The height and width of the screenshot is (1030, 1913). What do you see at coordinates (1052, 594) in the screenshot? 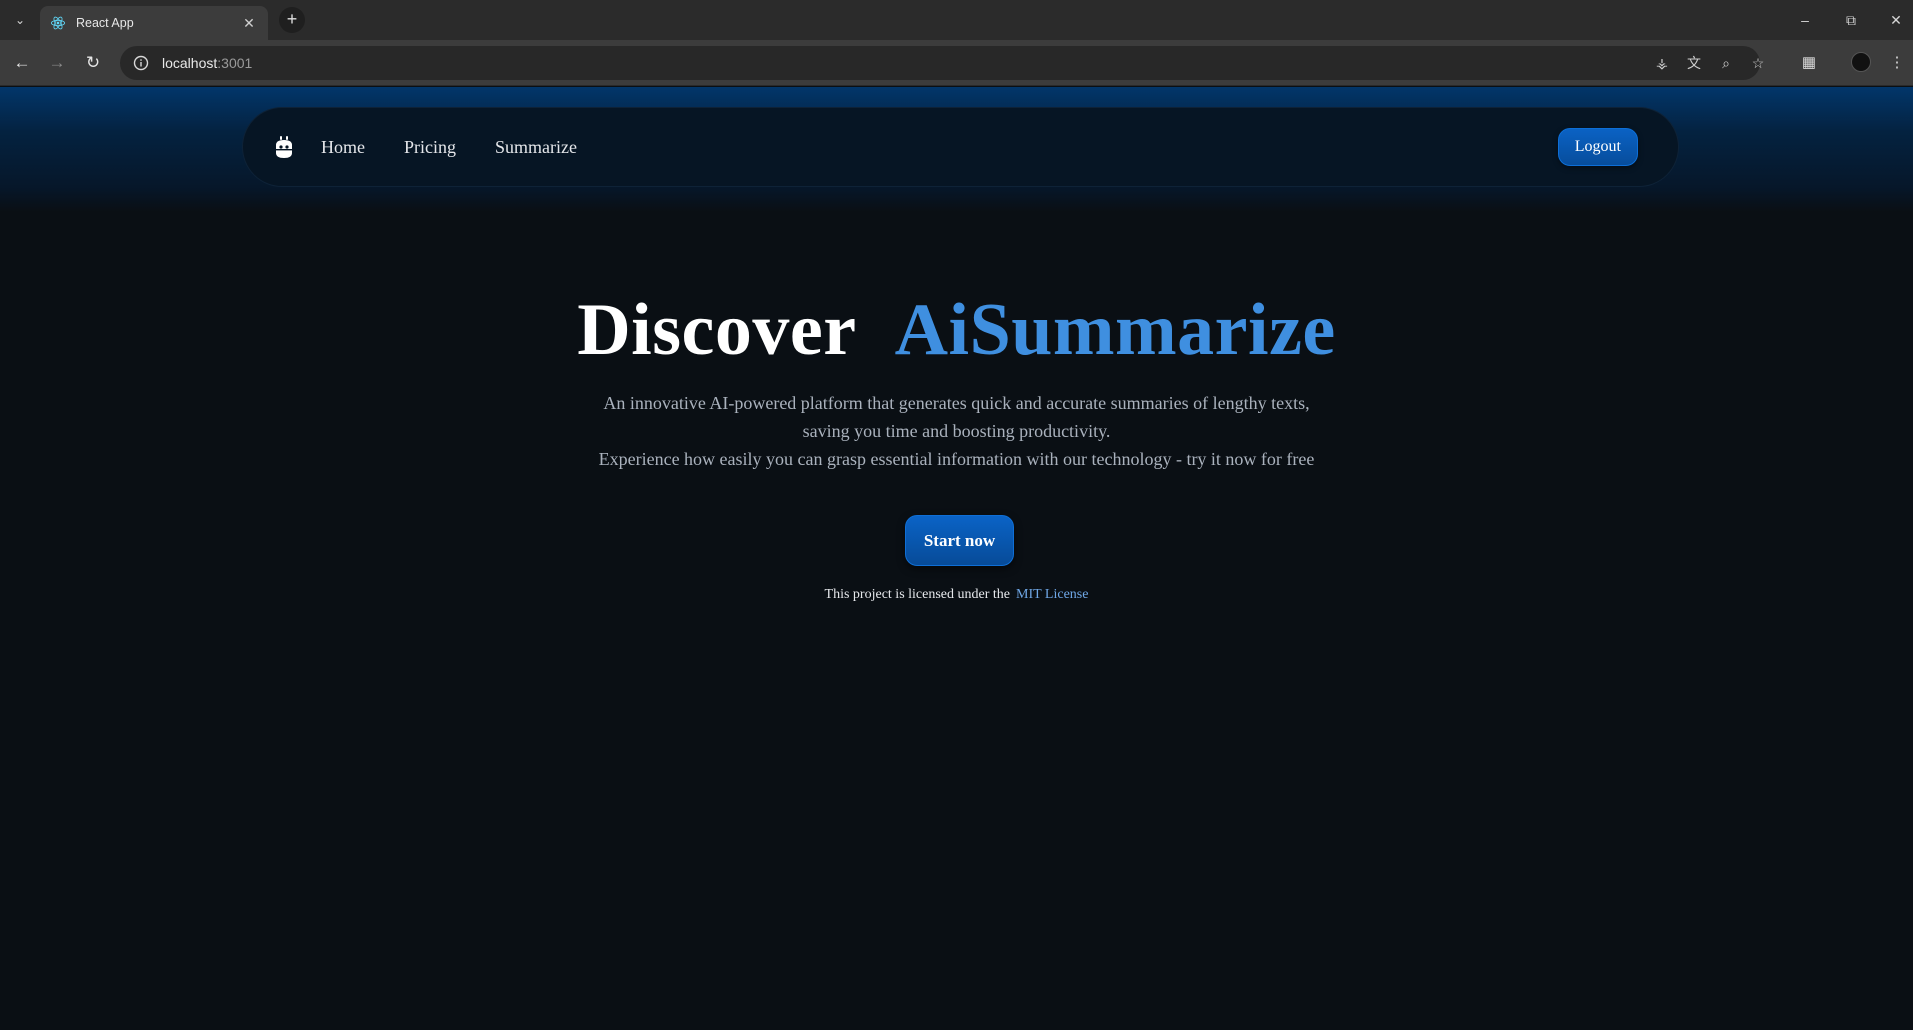
I see `mit-license-link: MIT License` at bounding box center [1052, 594].